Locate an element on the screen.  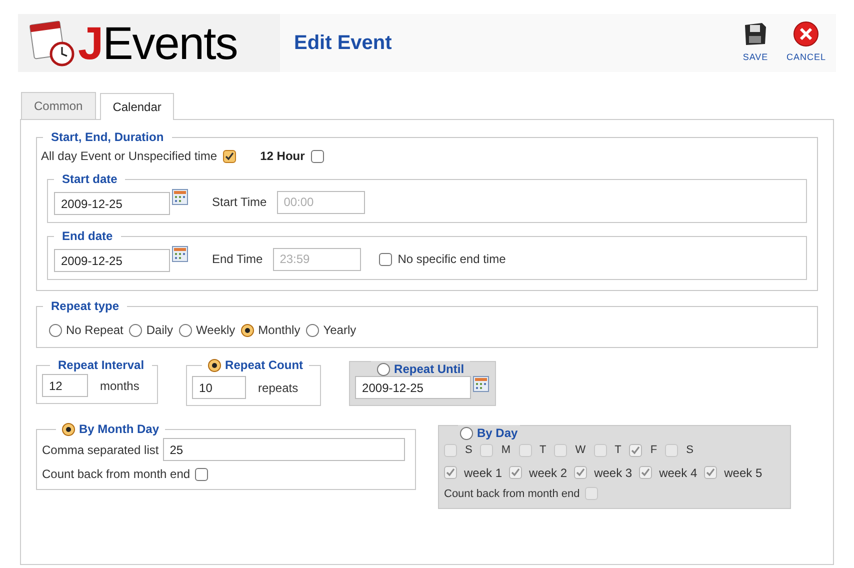
checkbox-label: 12 Hour is located at coordinates (282, 156).